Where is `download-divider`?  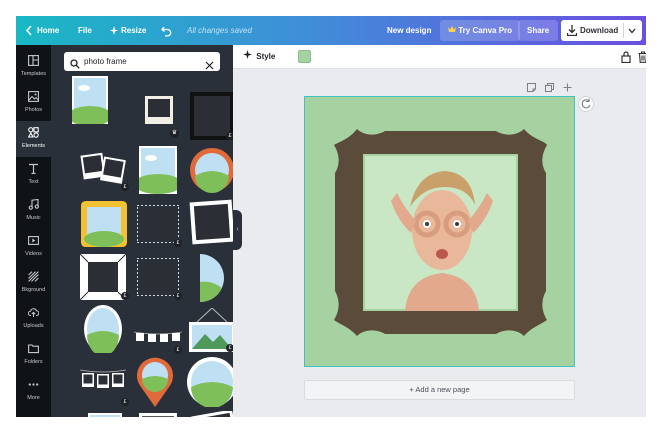
download-divider is located at coordinates (623, 30).